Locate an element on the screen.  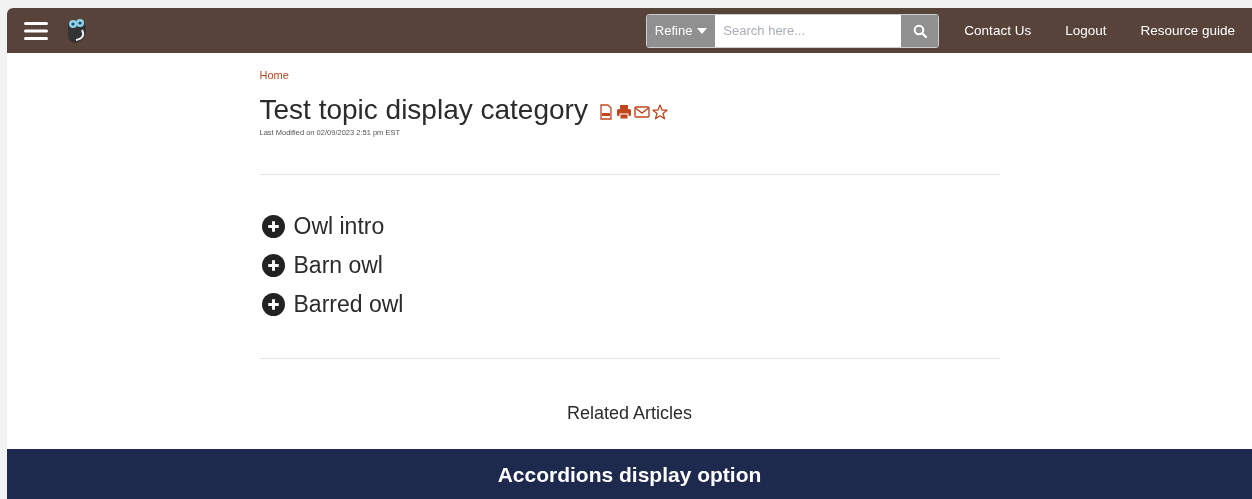
star-icon is located at coordinates (659, 112).